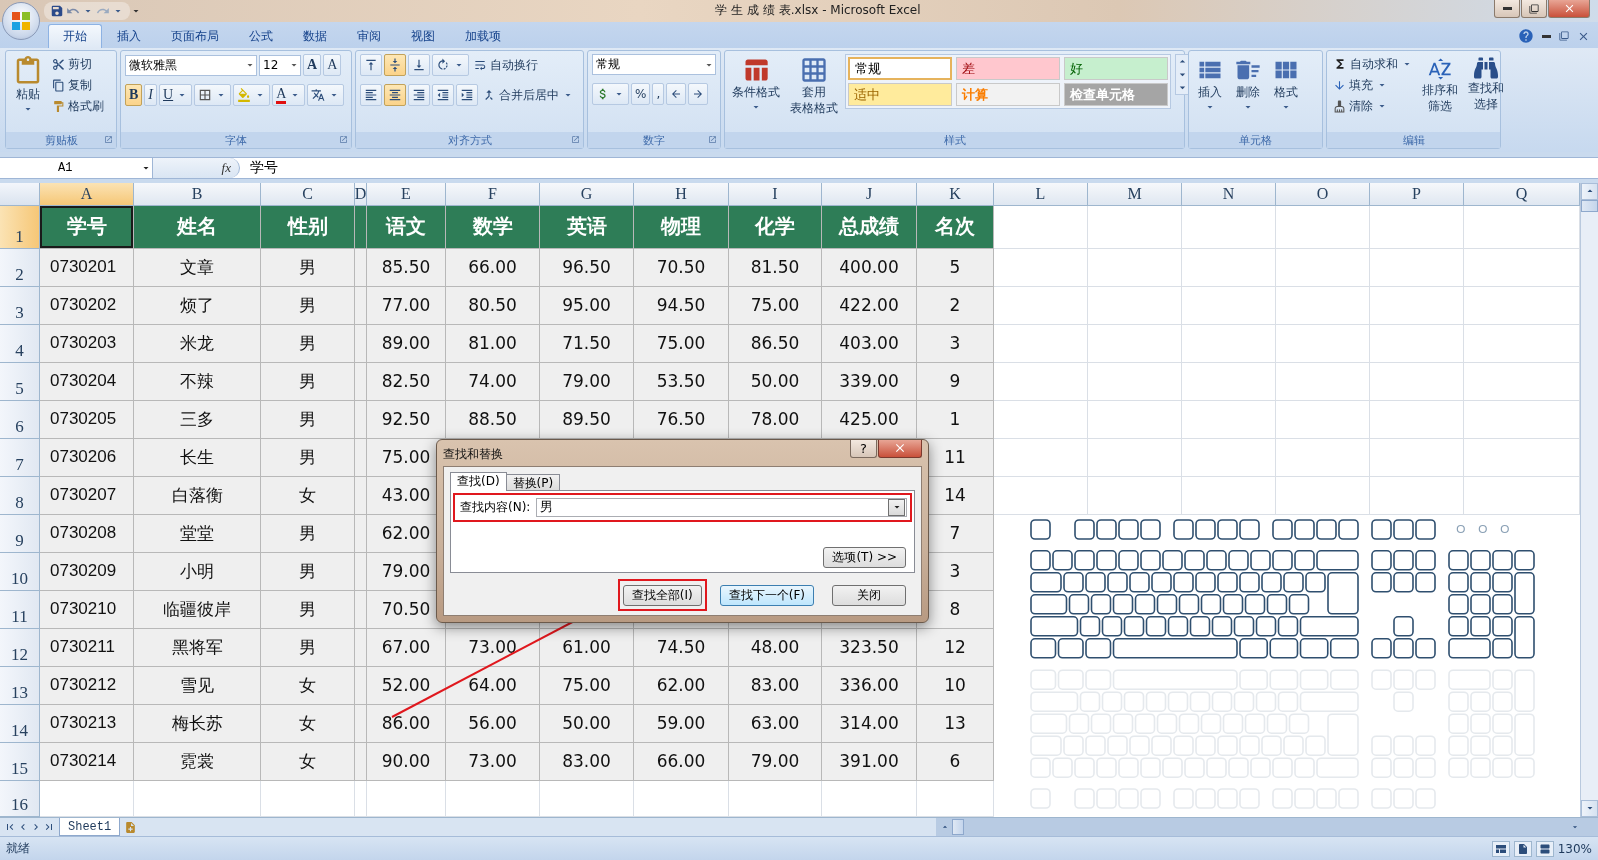 Image resolution: width=1598 pixels, height=860 pixels. What do you see at coordinates (197, 194) in the screenshot?
I see `column-header: B` at bounding box center [197, 194].